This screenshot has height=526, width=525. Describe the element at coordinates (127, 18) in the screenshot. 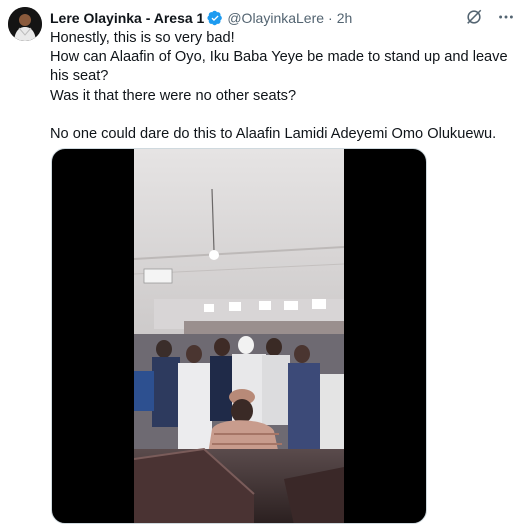

I see `author-name: Lere Olayinka - Aresa 1` at that location.